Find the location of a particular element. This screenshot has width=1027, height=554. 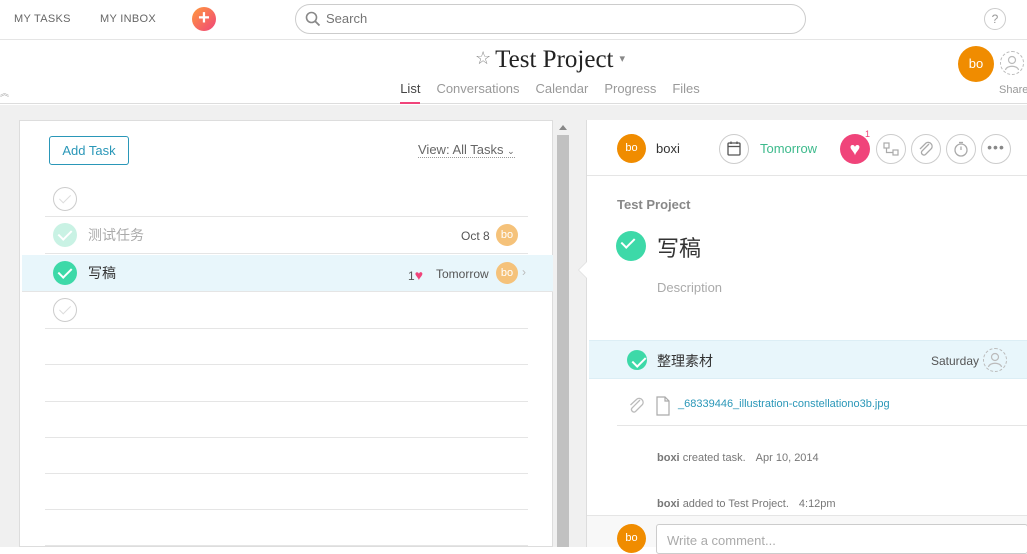

quick-add-button: + is located at coordinates (204, 19).